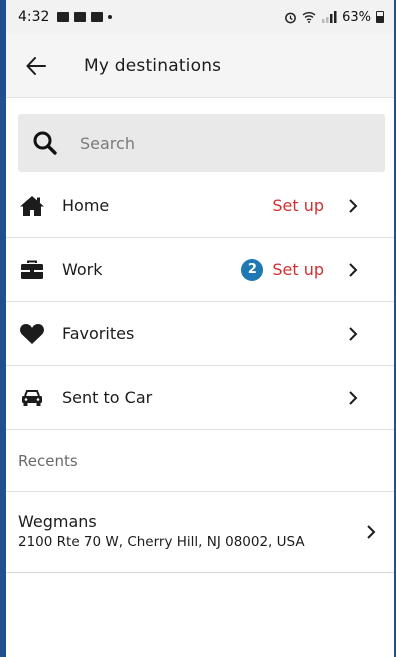 The width and height of the screenshot is (396, 657). I want to click on destination-label-home: Home, so click(86, 205).